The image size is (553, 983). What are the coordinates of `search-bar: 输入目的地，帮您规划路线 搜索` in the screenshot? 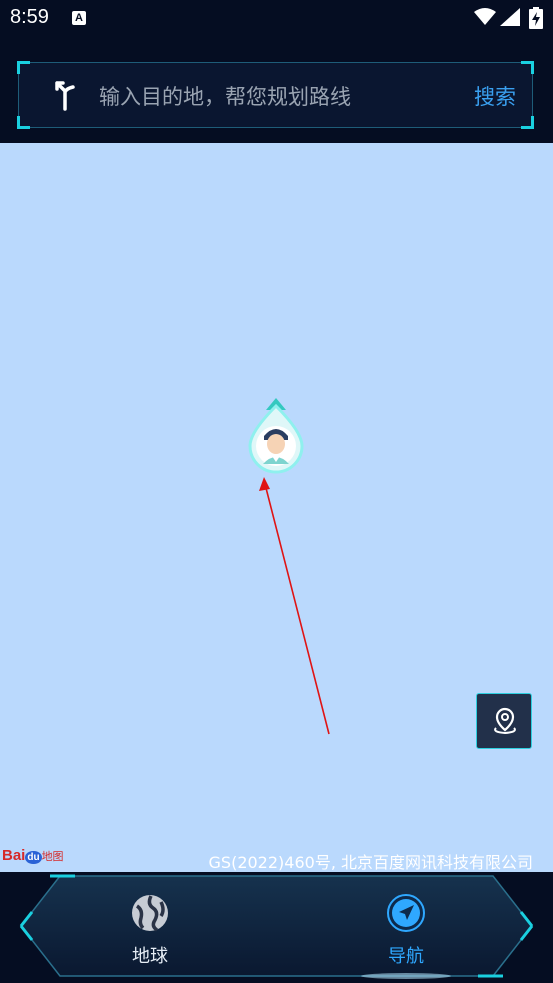 It's located at (275, 95).